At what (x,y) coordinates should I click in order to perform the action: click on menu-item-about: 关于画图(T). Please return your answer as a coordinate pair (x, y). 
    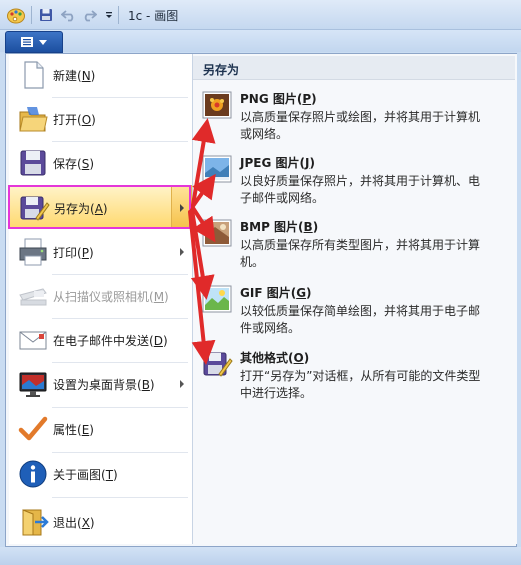
    Looking at the image, I should click on (100, 474).